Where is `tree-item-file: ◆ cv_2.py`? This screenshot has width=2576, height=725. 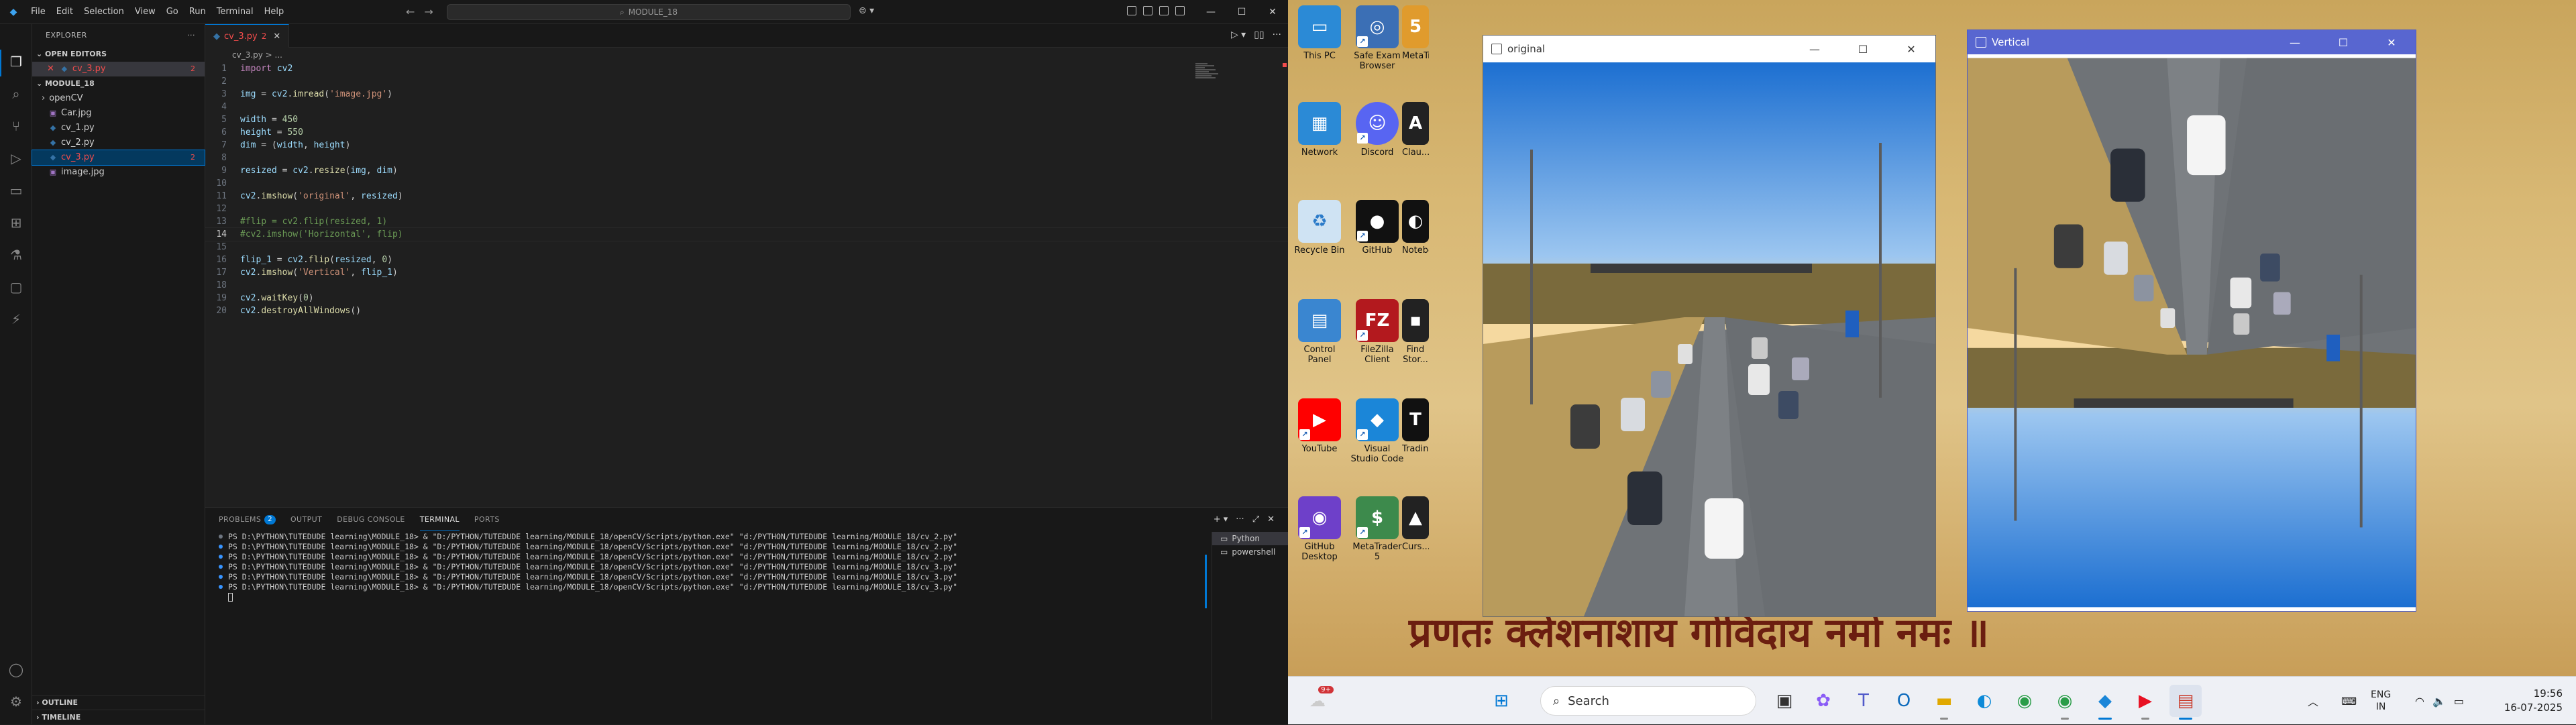
tree-item-file: ◆ cv_2.py is located at coordinates (118, 142).